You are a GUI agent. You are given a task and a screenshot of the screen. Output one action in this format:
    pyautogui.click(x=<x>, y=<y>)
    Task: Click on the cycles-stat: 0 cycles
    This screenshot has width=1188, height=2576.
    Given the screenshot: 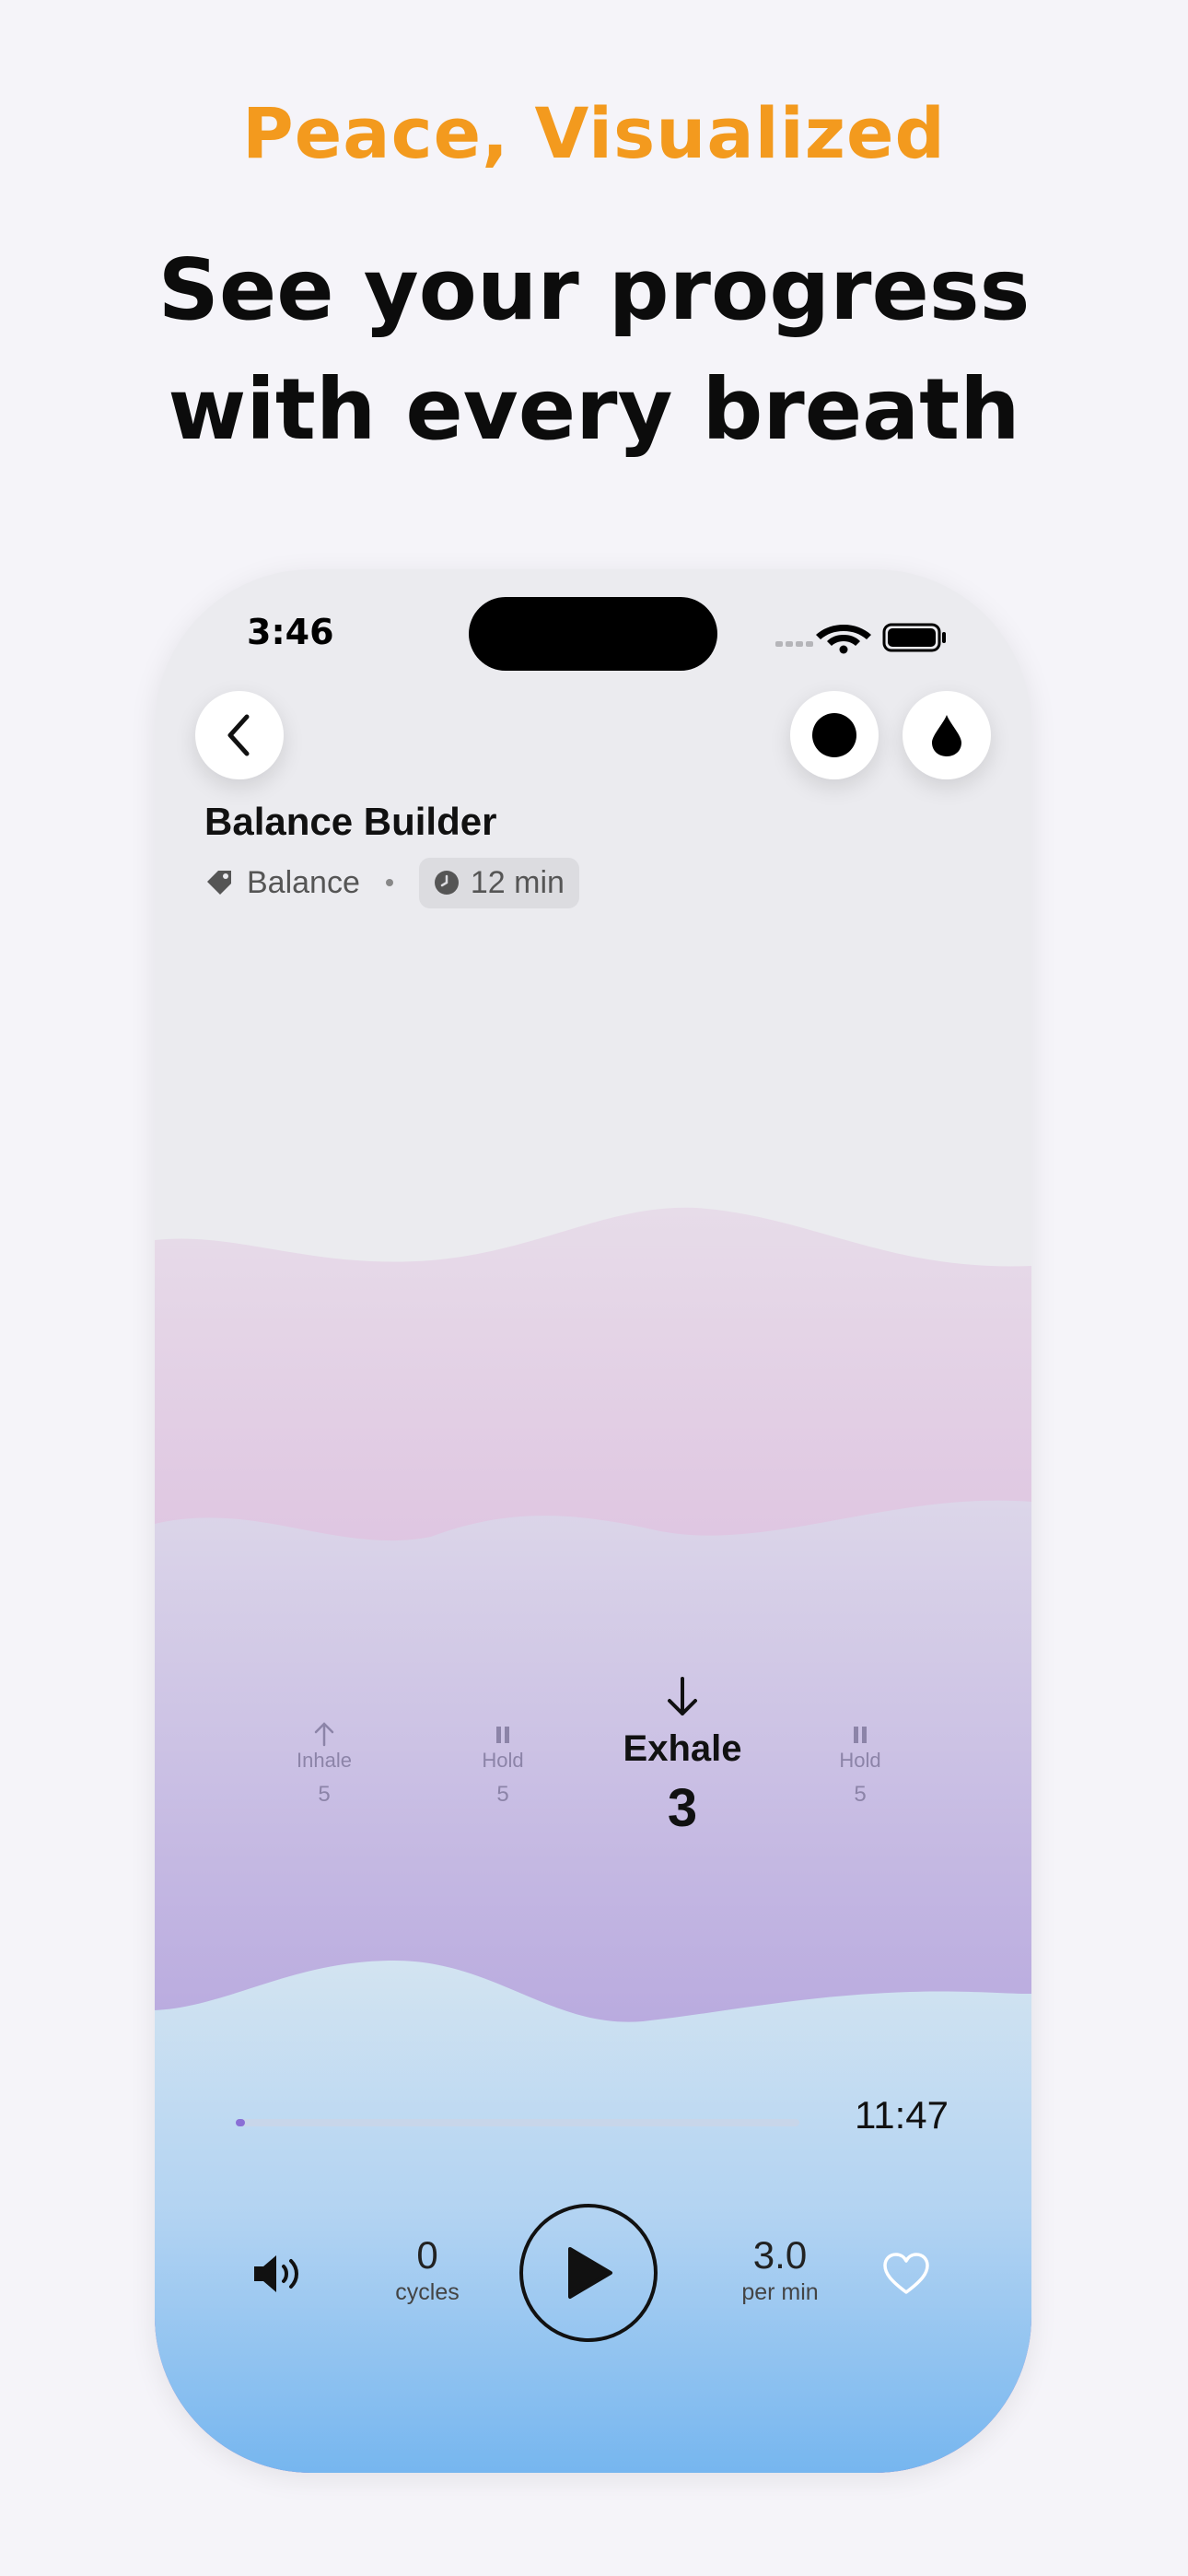 What is the action you would take?
    pyautogui.click(x=427, y=2269)
    